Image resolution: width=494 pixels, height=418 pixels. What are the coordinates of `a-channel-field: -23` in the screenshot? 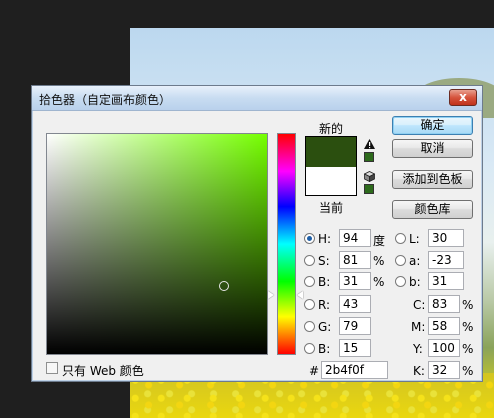 It's located at (446, 260).